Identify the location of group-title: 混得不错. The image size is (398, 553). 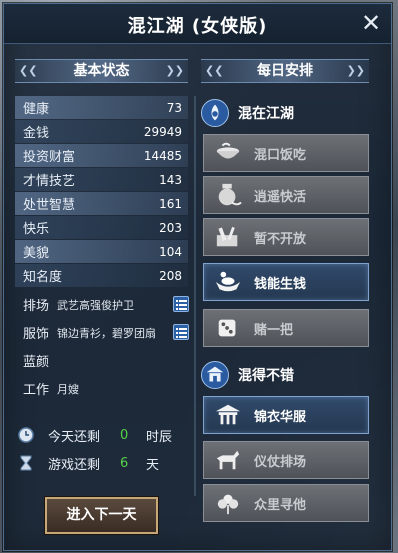
(266, 376).